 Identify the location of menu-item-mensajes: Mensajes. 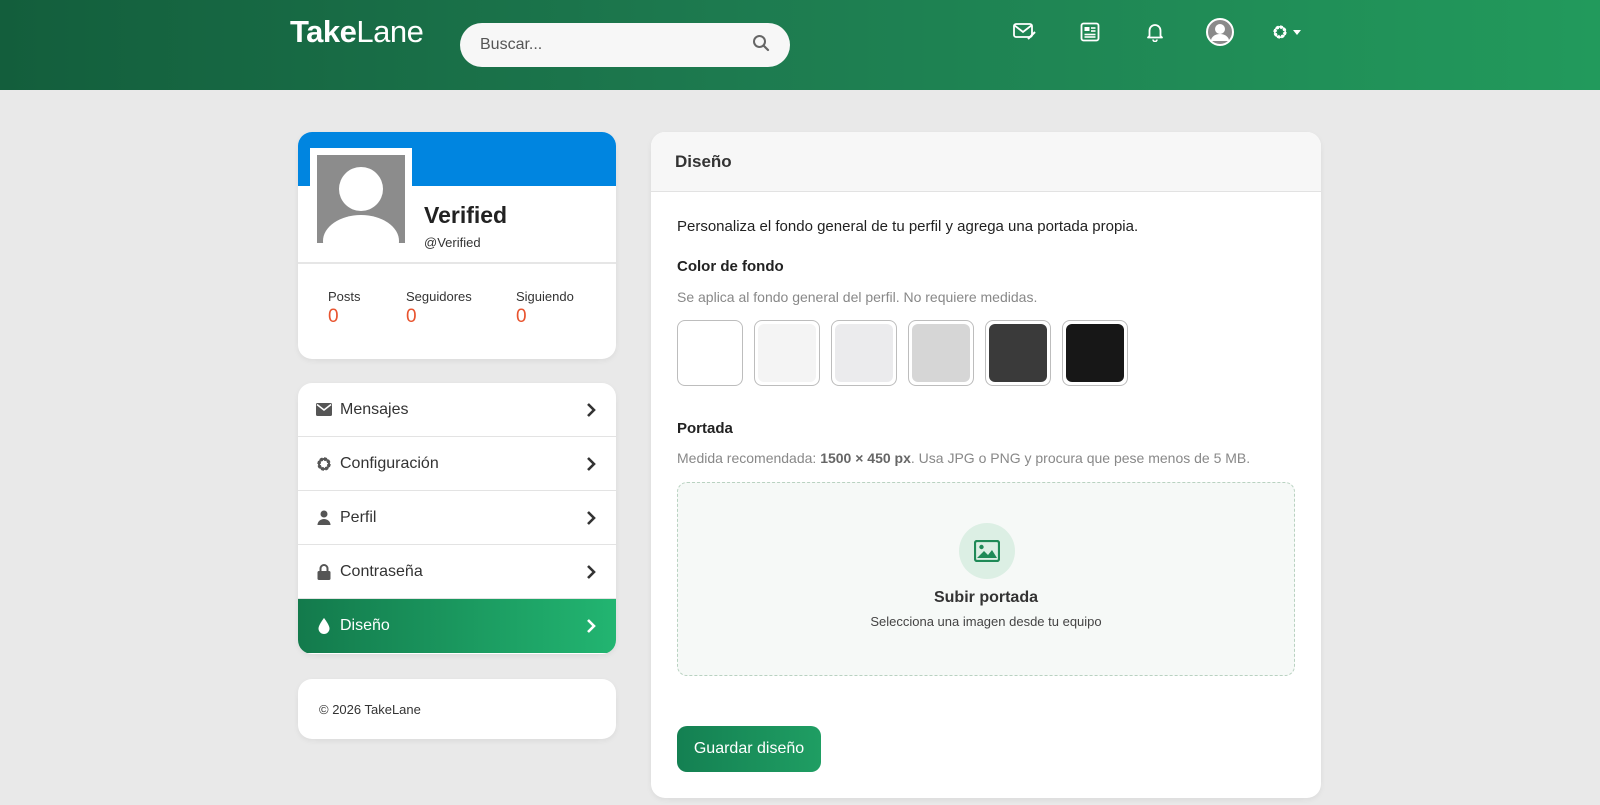
(457, 410).